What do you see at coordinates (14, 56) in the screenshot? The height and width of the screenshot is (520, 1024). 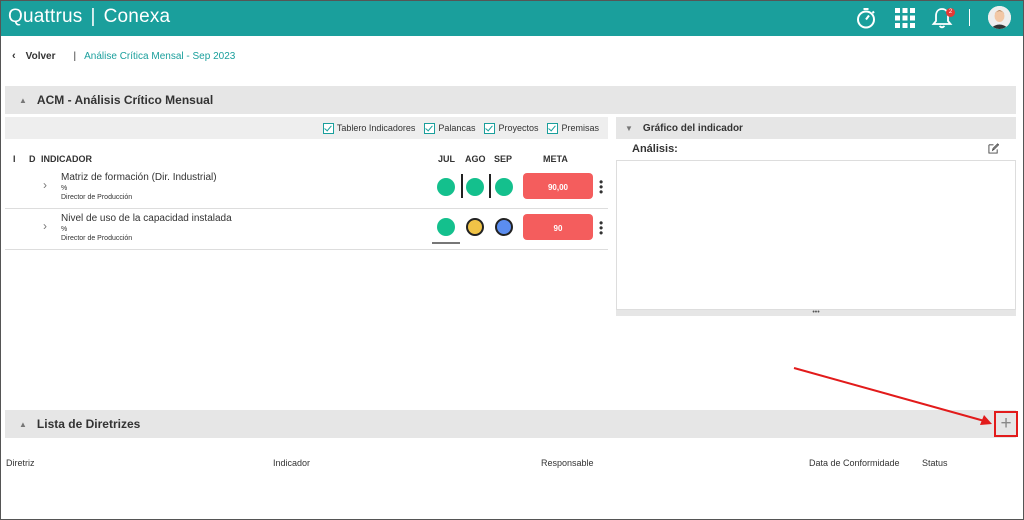 I see `chevron-left-icon: ‹` at bounding box center [14, 56].